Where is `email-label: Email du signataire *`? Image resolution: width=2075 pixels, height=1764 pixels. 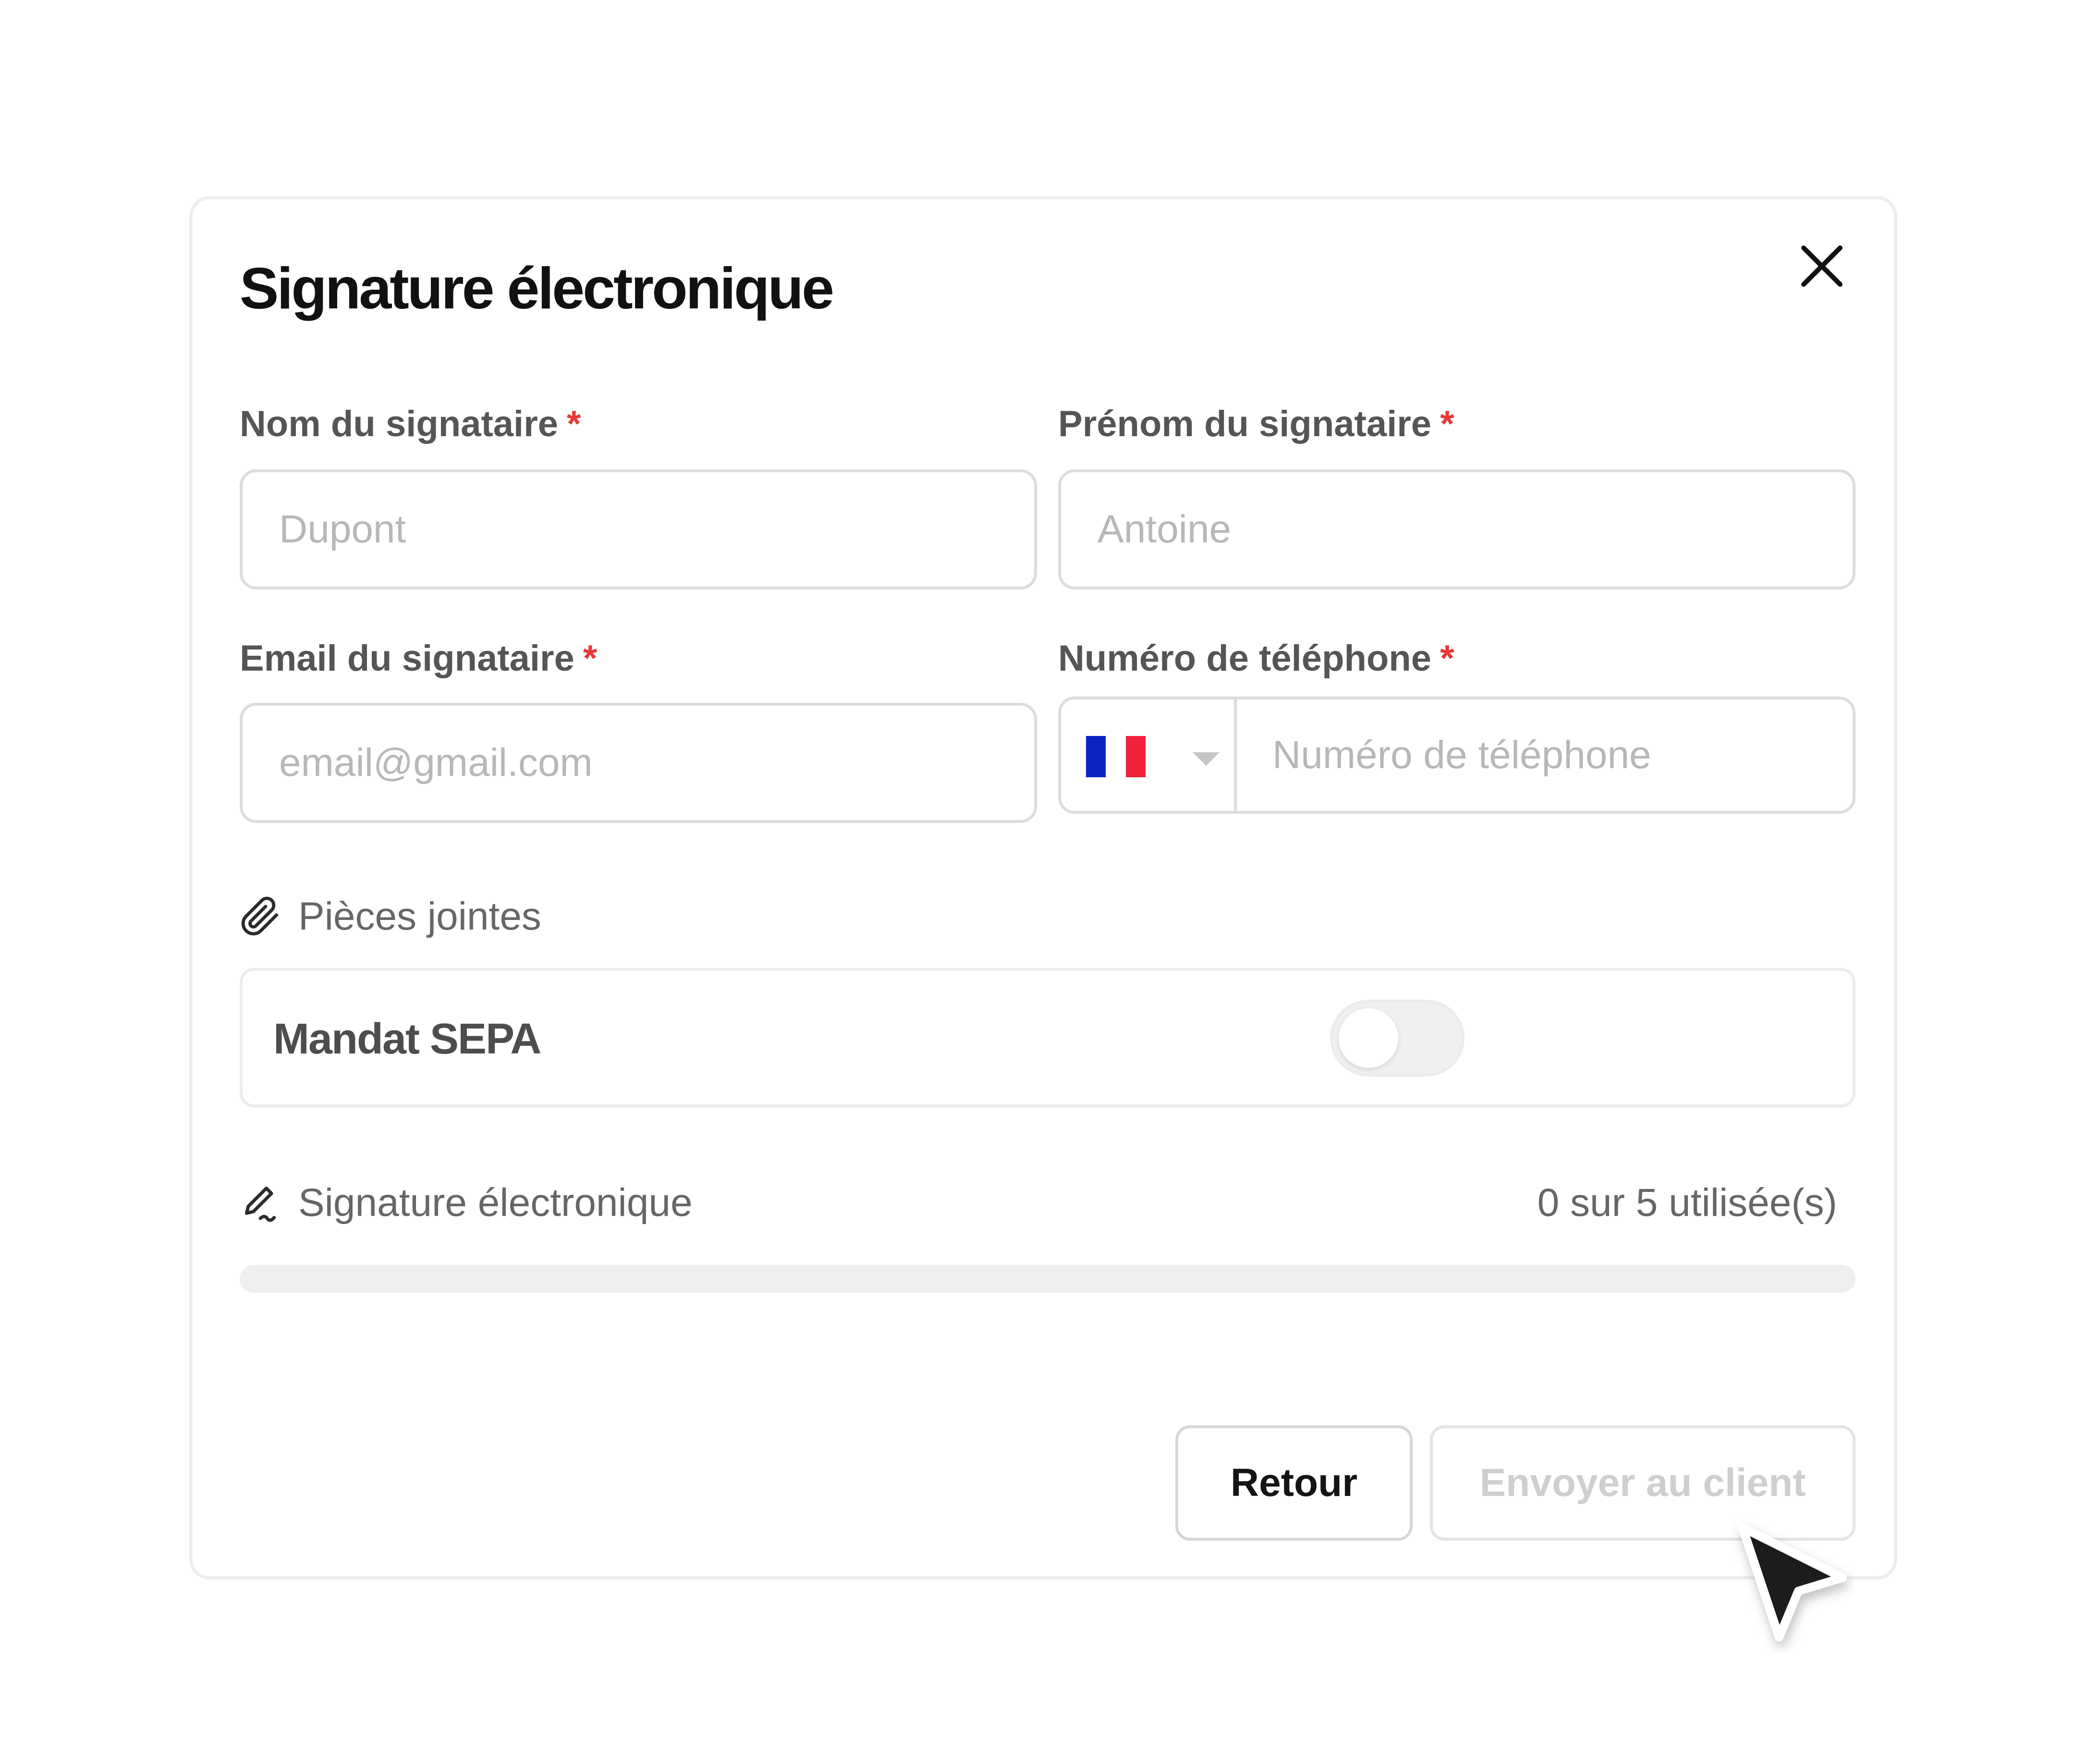 email-label: Email du signataire * is located at coordinates (418, 659).